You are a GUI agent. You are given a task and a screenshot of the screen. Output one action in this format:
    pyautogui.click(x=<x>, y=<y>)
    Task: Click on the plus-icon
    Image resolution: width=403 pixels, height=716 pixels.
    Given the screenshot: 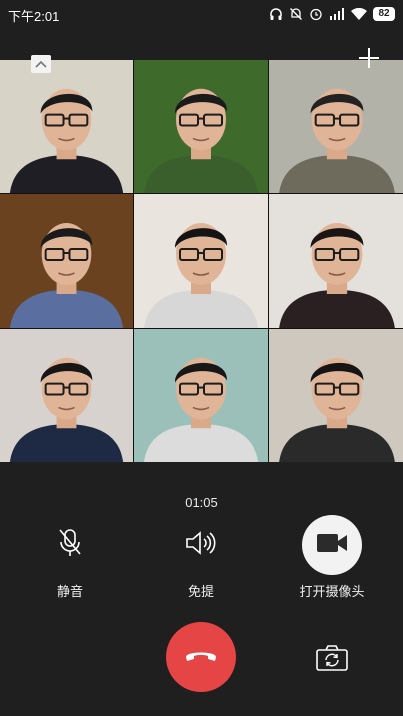 What is the action you would take?
    pyautogui.click(x=369, y=60)
    